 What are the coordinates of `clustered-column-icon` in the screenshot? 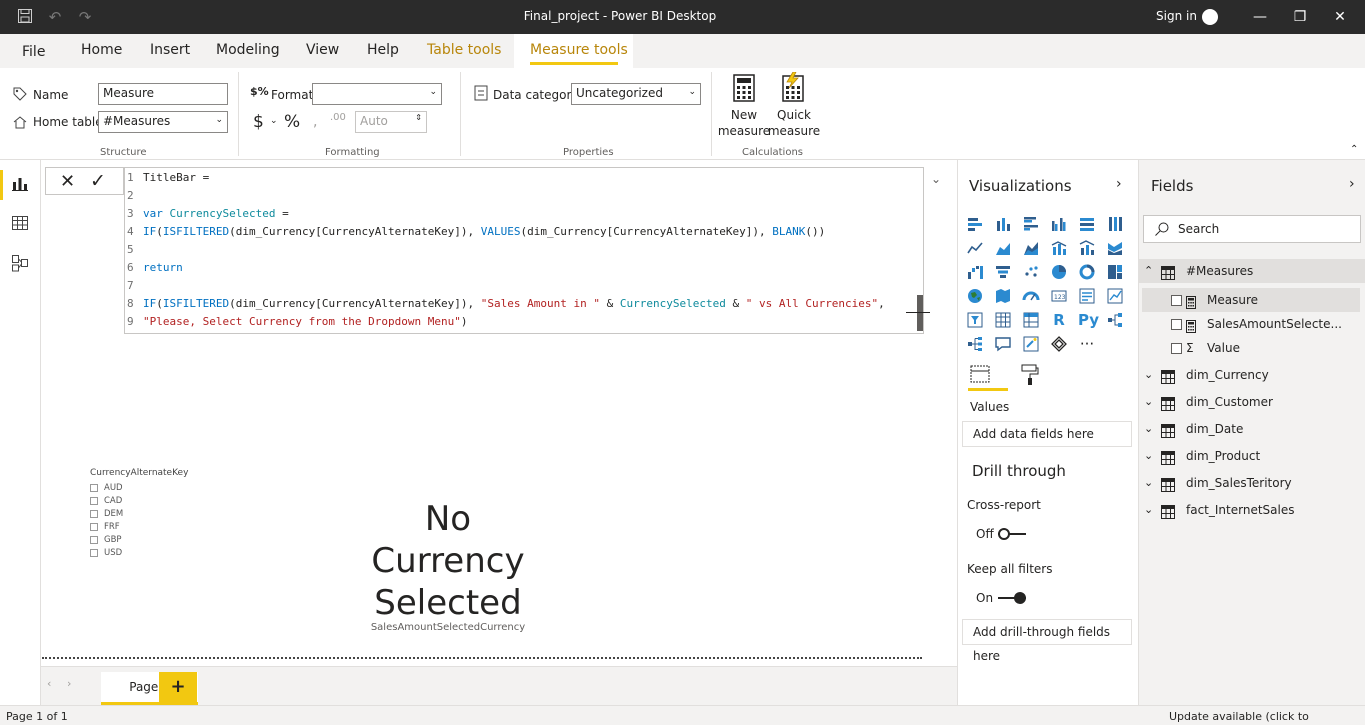 It's located at (1059, 224).